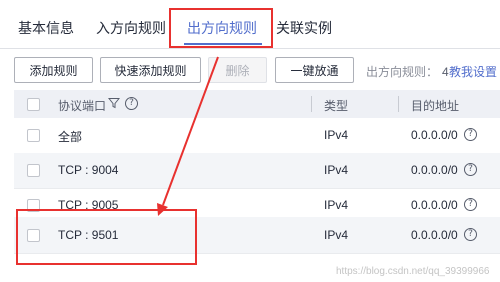 The image size is (500, 282). I want to click on rule-count-label: 出方向规则：, so click(402, 72).